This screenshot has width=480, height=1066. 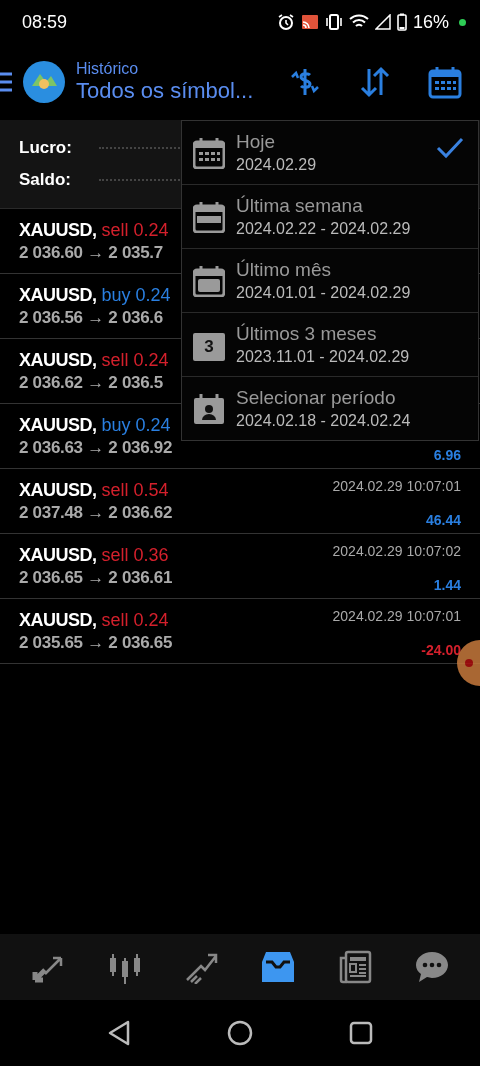 What do you see at coordinates (284, 270) in the screenshot?
I see `period-title: Último mês` at bounding box center [284, 270].